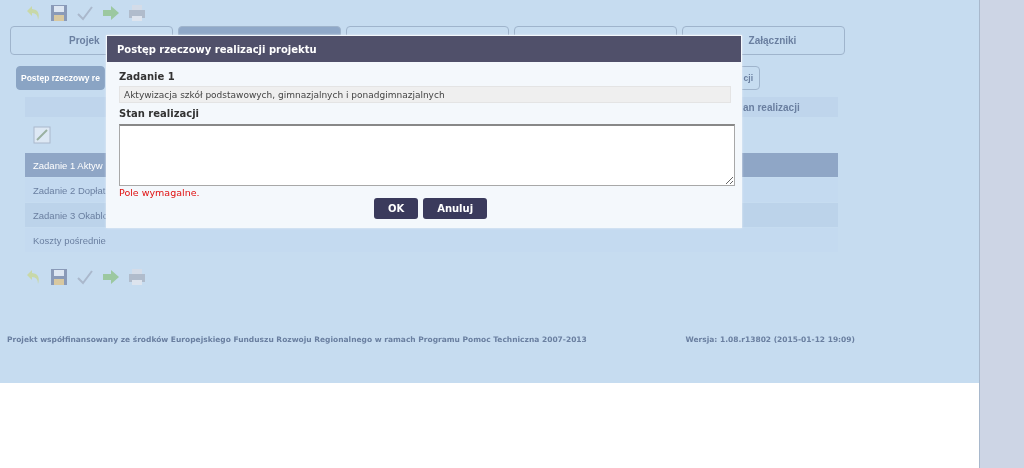  Describe the element at coordinates (425, 94) in the screenshot. I see `task-field: Aktywizacja szkół podstawowych, gimnazjalnych i ponadgimnazjalnych` at that location.